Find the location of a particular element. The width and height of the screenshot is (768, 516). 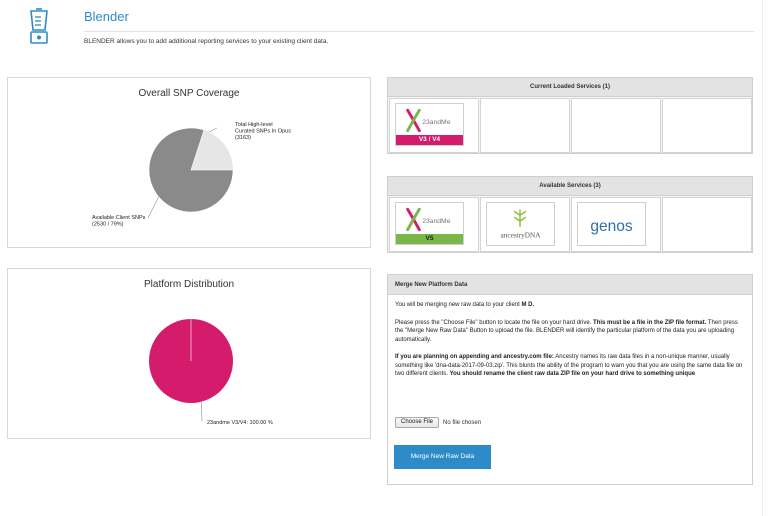

pie-label-available-snps: Available Client SNPs is located at coordinates (119, 218).